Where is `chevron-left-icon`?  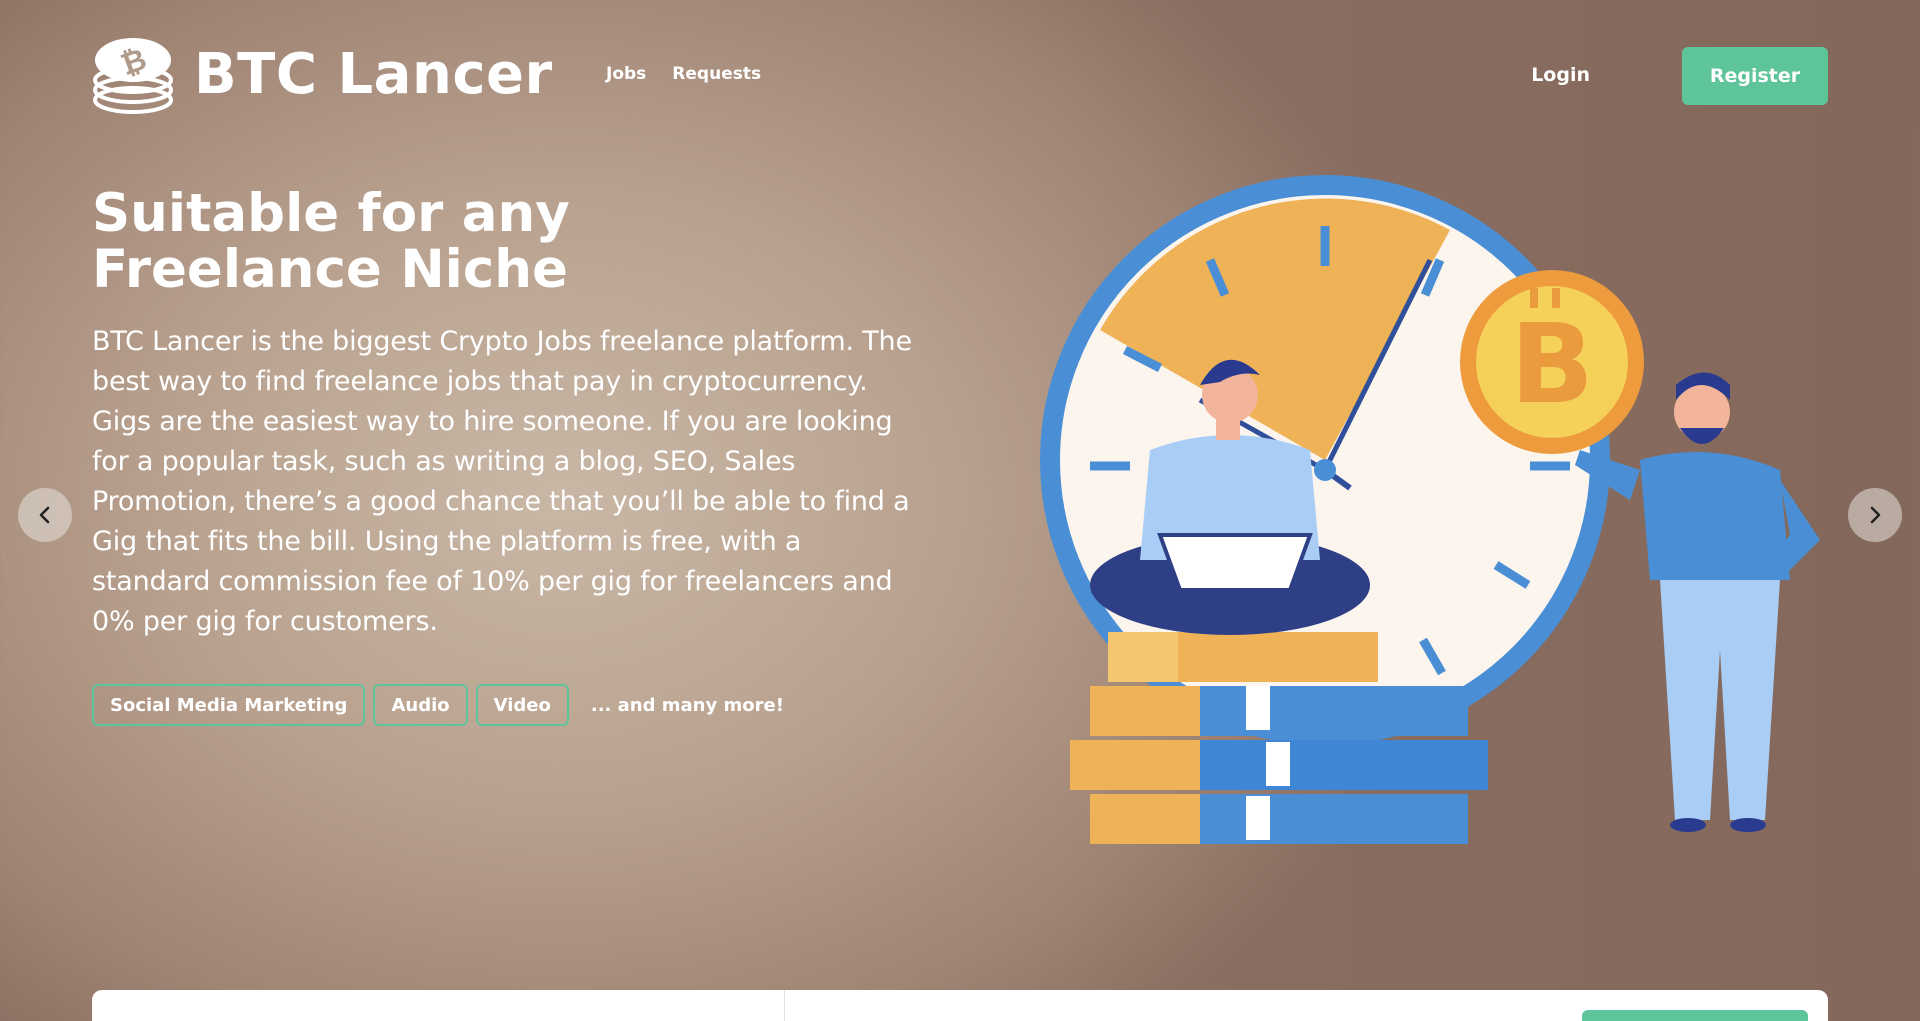
chevron-left-icon is located at coordinates (44, 515).